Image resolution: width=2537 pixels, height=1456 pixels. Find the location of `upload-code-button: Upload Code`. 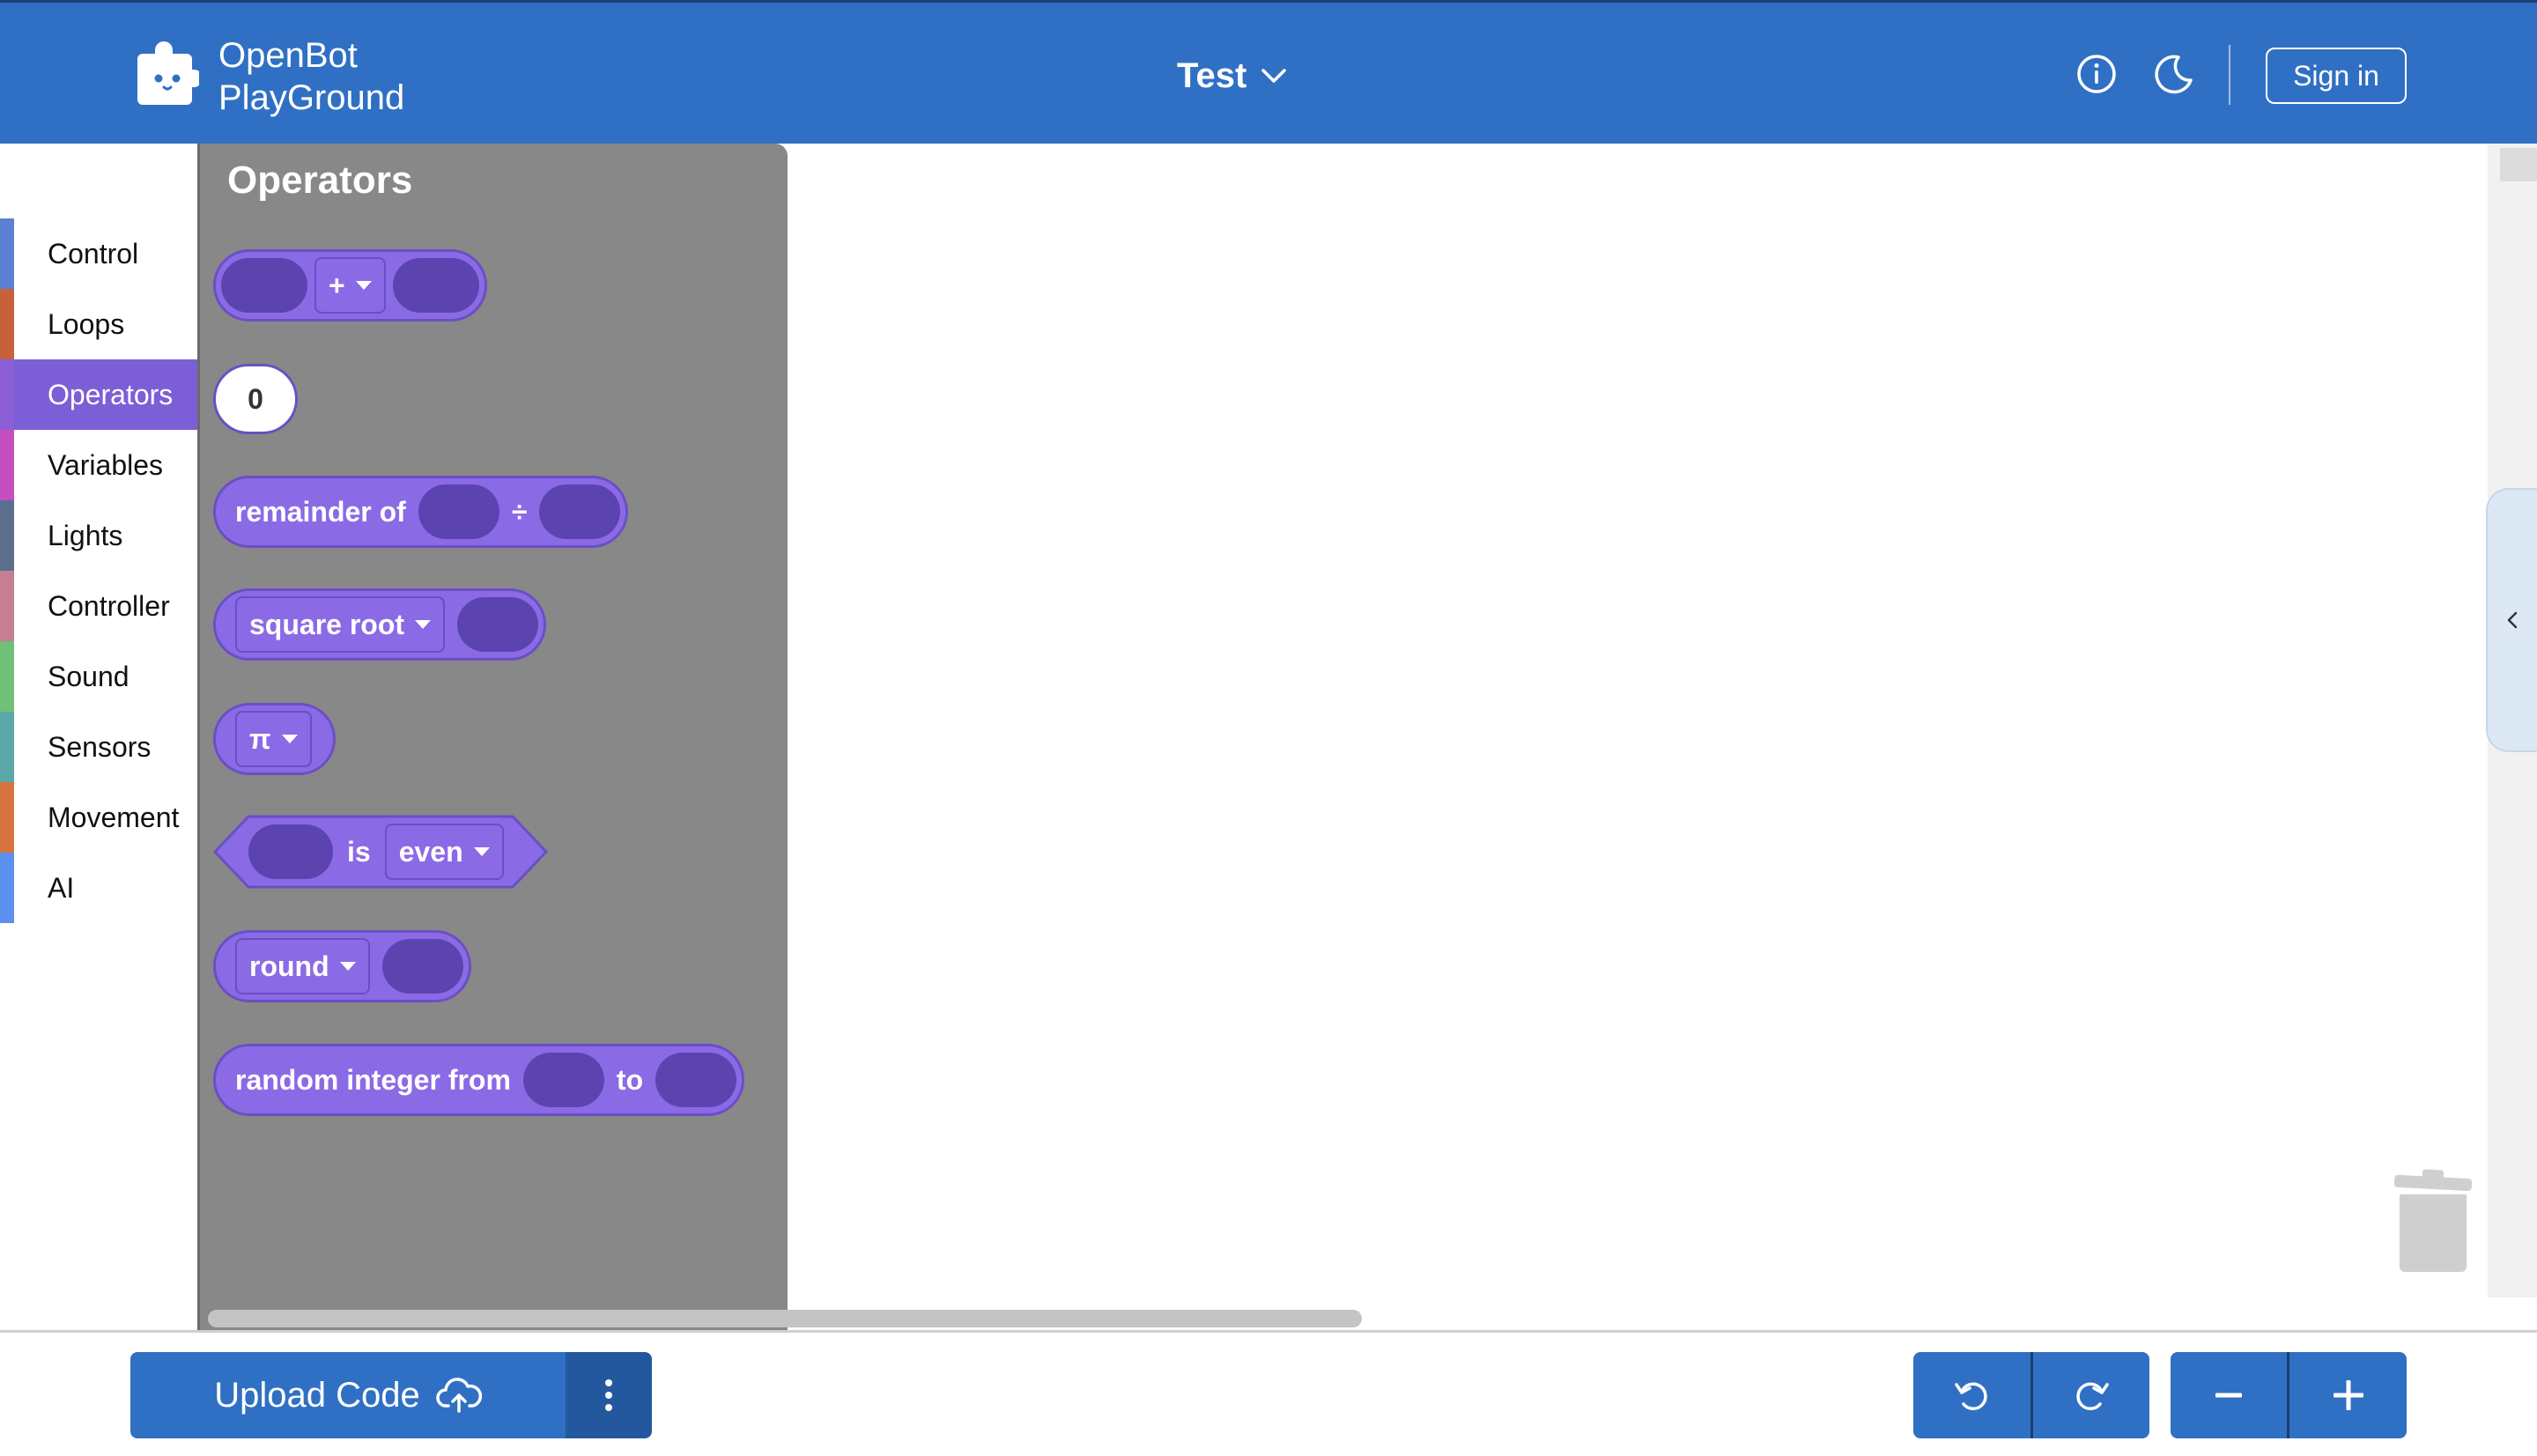

upload-code-button: Upload Code is located at coordinates (348, 1395).